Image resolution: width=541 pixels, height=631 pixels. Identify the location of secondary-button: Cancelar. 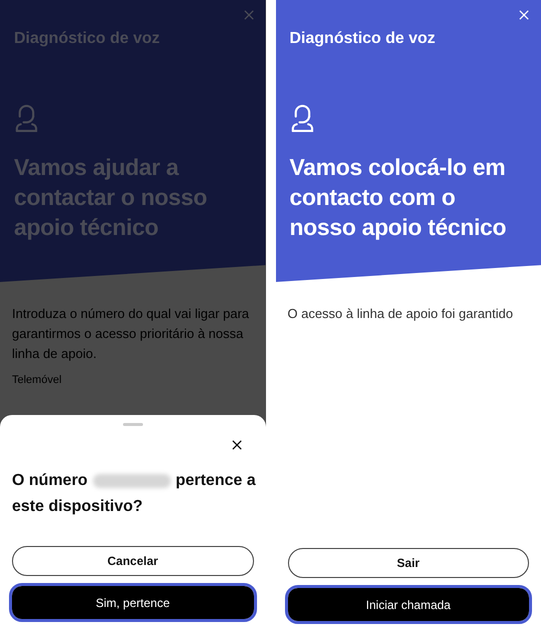
(133, 561).